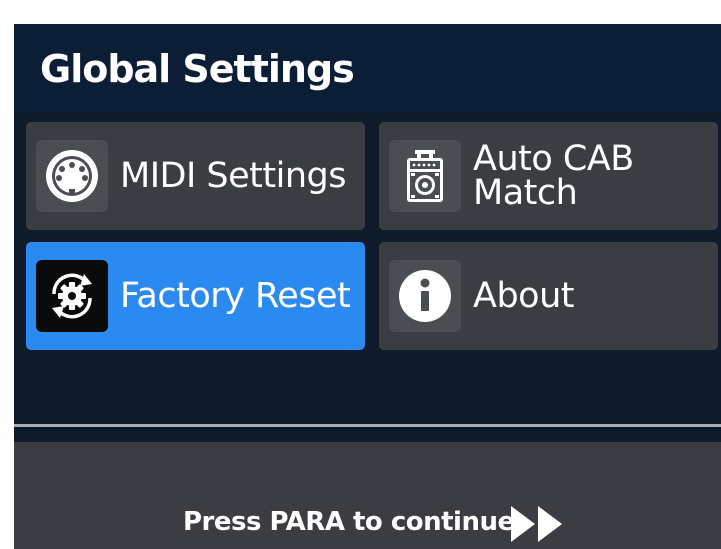  I want to click on menu-item-about: About, so click(548, 296).